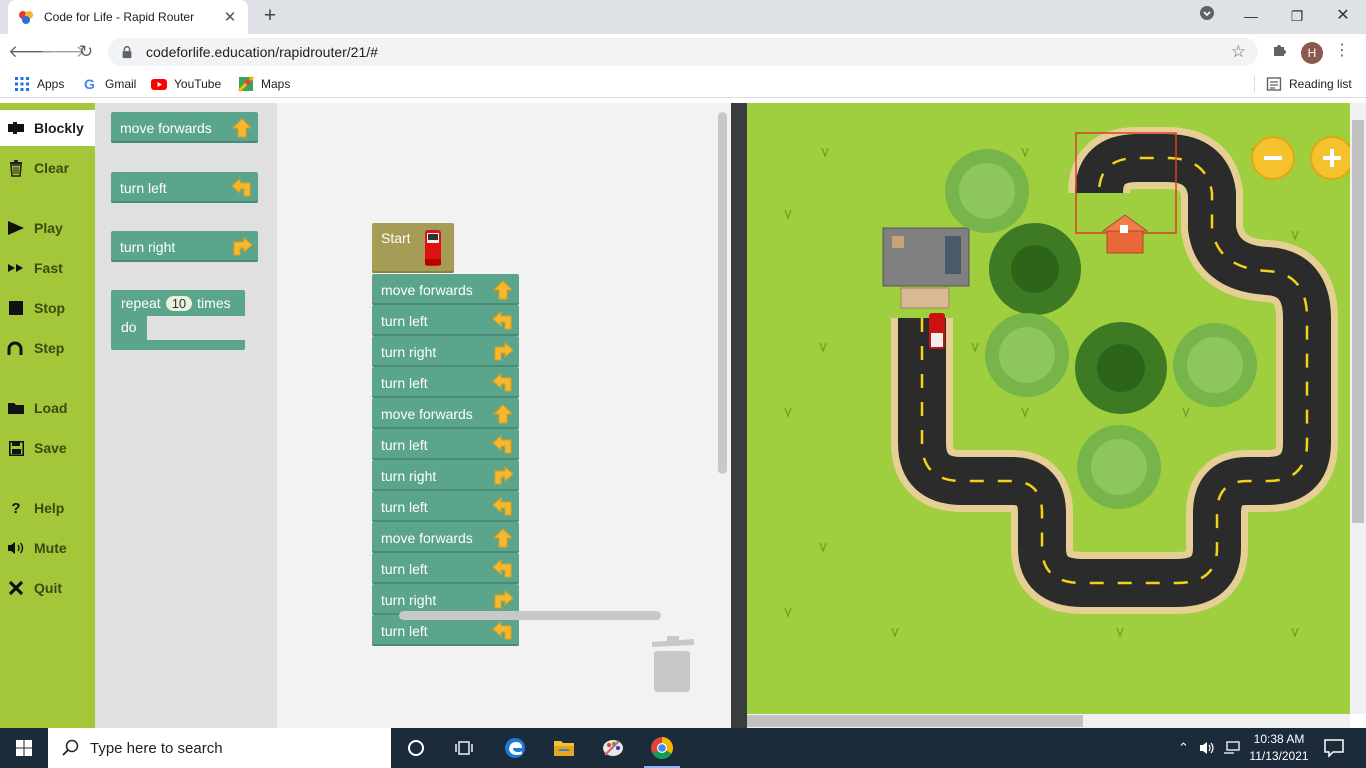  I want to click on windows-logo-icon, so click(24, 748).